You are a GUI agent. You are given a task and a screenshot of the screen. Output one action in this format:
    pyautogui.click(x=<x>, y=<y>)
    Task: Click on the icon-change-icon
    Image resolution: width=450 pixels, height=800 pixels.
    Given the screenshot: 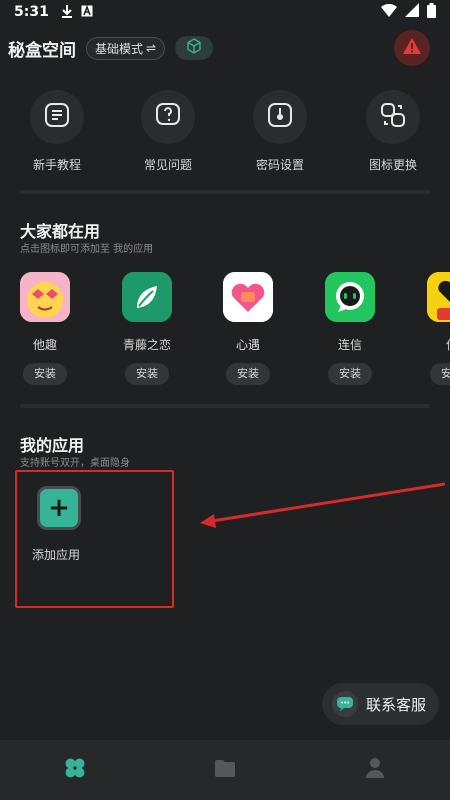 What is the action you would take?
    pyautogui.click(x=393, y=117)
    